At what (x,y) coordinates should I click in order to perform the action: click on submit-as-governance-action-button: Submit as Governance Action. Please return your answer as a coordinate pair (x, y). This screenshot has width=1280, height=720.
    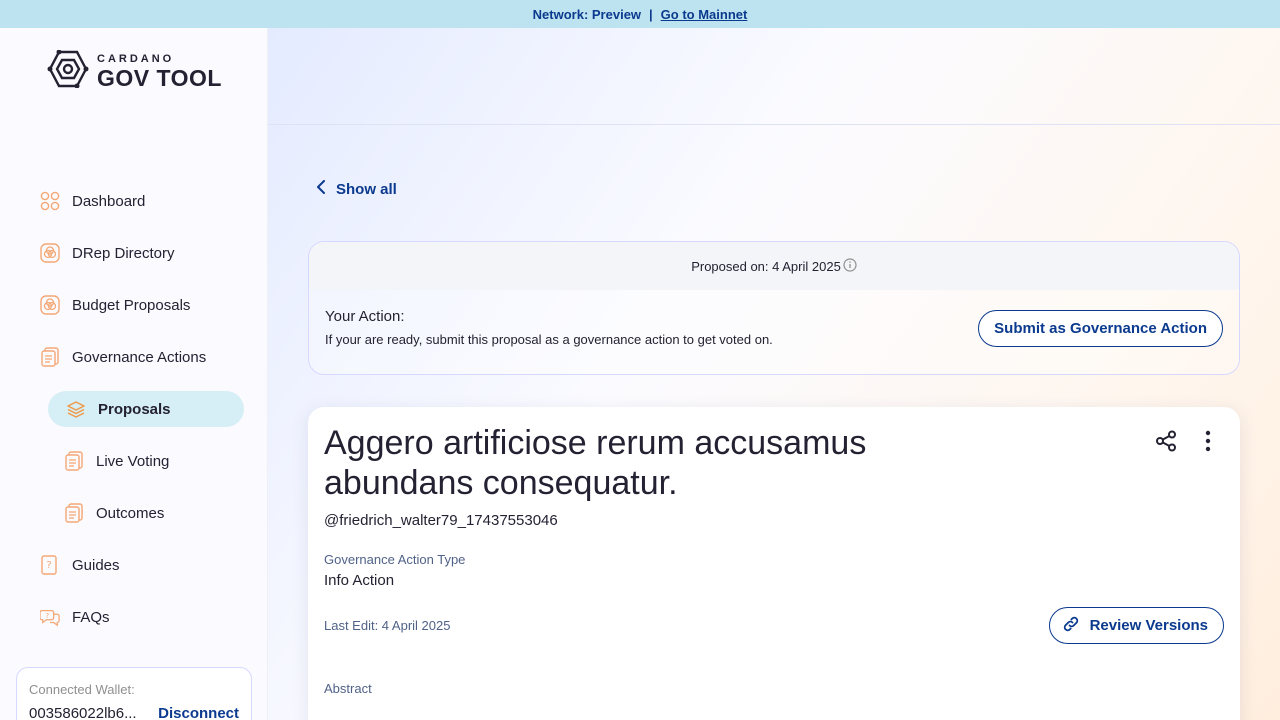
    Looking at the image, I should click on (1100, 328).